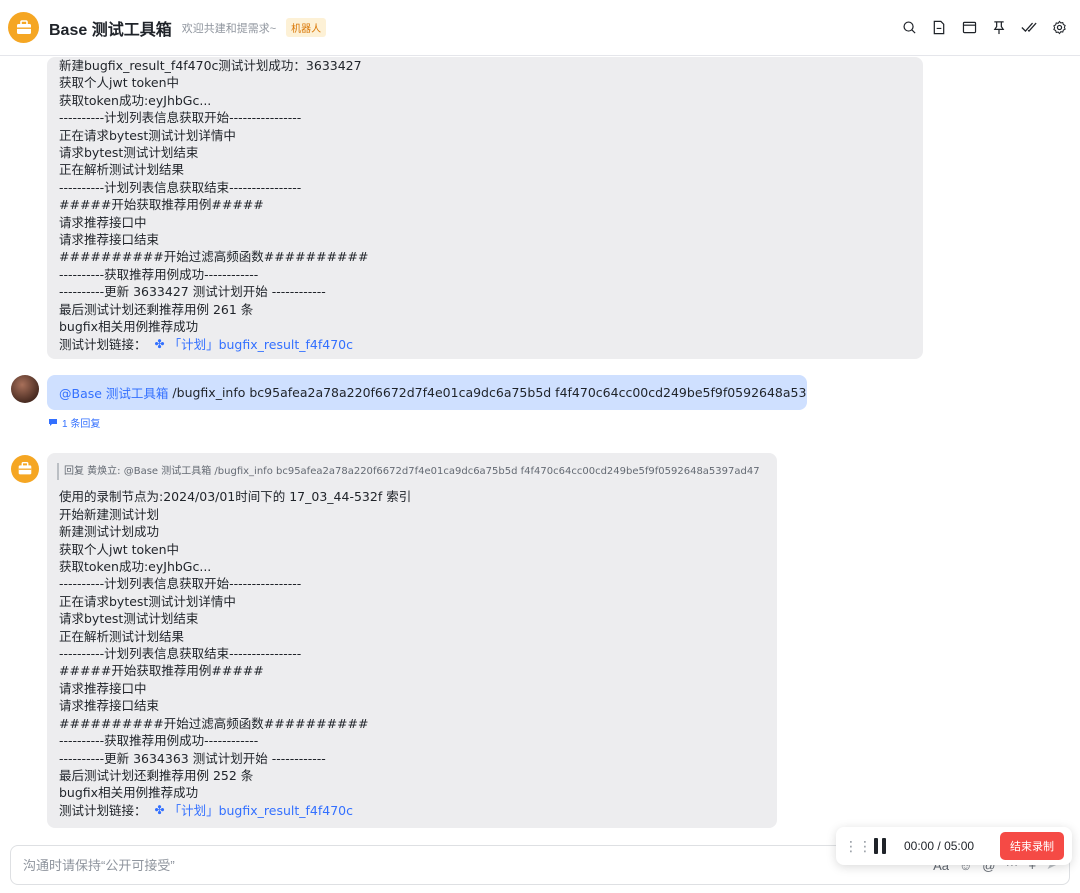 This screenshot has height=893, width=1080. I want to click on reply-count-text: 1 条回复, so click(81, 424).